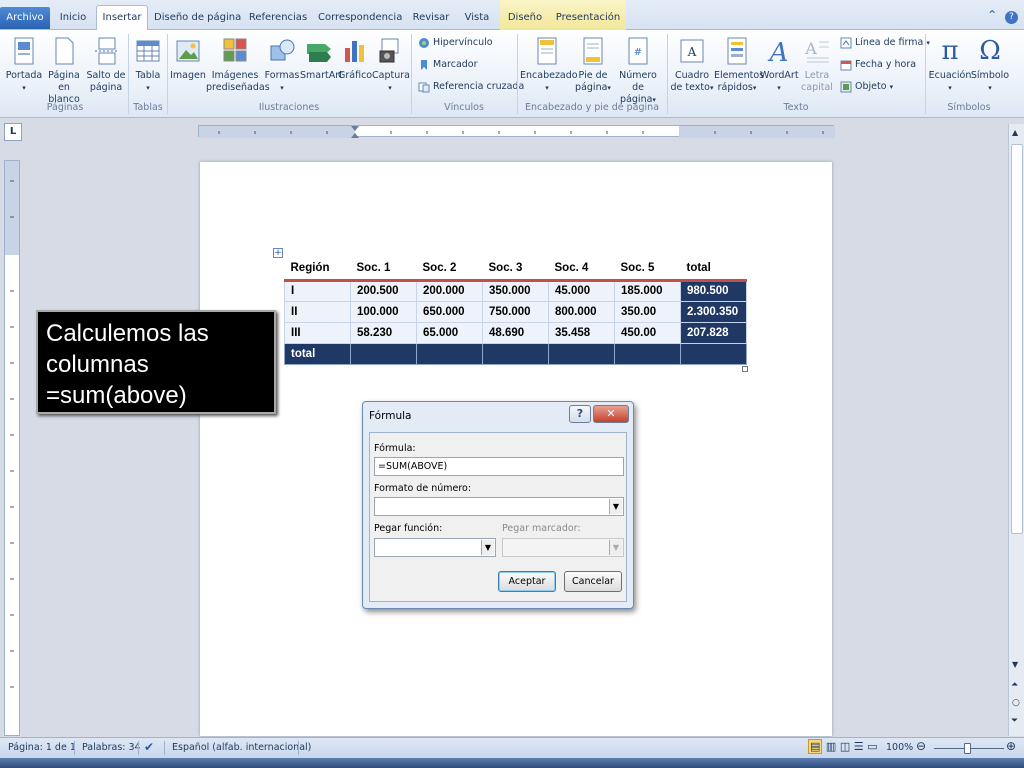  What do you see at coordinates (449, 290) in the screenshot?
I see `table-cell: 200.000` at bounding box center [449, 290].